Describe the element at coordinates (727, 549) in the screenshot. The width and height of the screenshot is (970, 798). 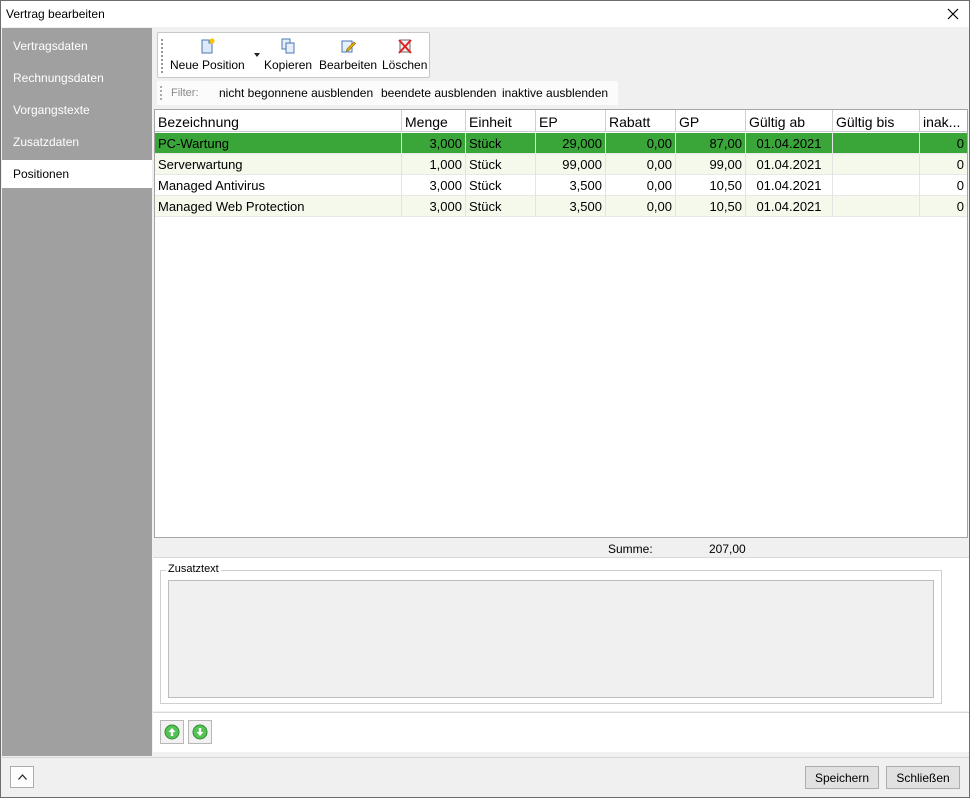
I see `summe-value: 207,00` at that location.